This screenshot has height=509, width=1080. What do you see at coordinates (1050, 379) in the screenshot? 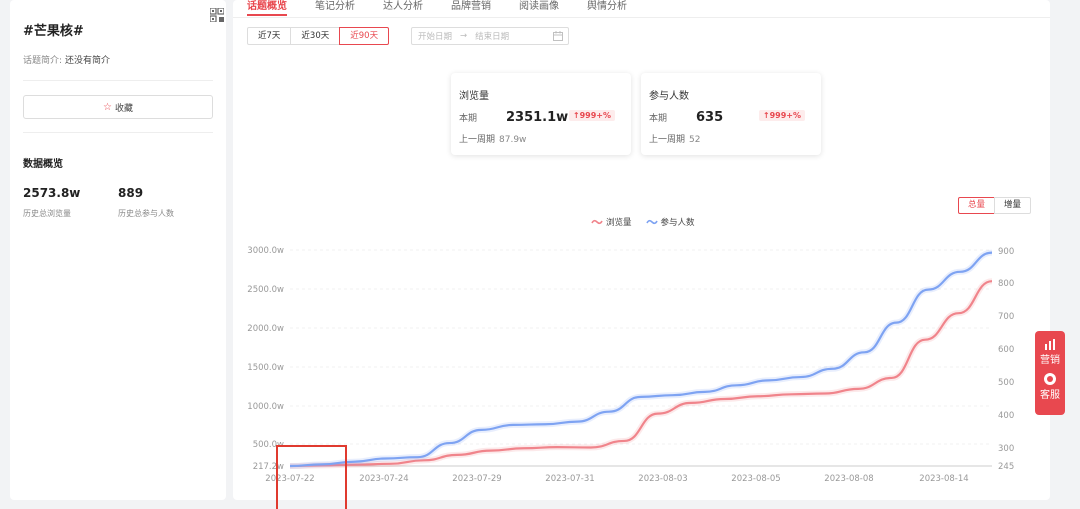
I see `headset-icon` at bounding box center [1050, 379].